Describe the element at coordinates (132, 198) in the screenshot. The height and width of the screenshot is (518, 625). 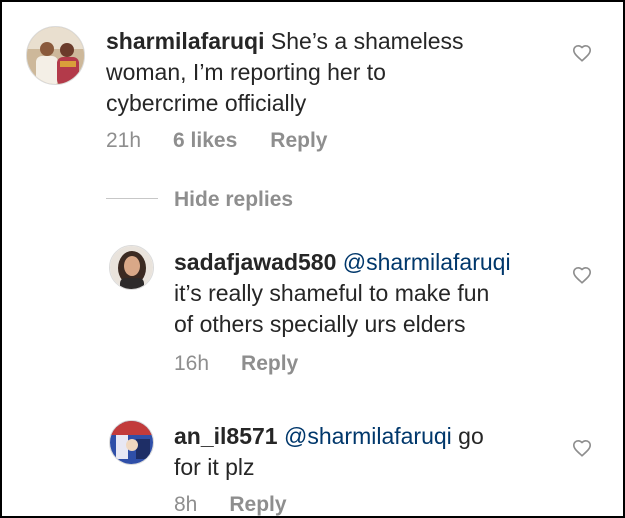
I see `hide-replies-divider` at that location.